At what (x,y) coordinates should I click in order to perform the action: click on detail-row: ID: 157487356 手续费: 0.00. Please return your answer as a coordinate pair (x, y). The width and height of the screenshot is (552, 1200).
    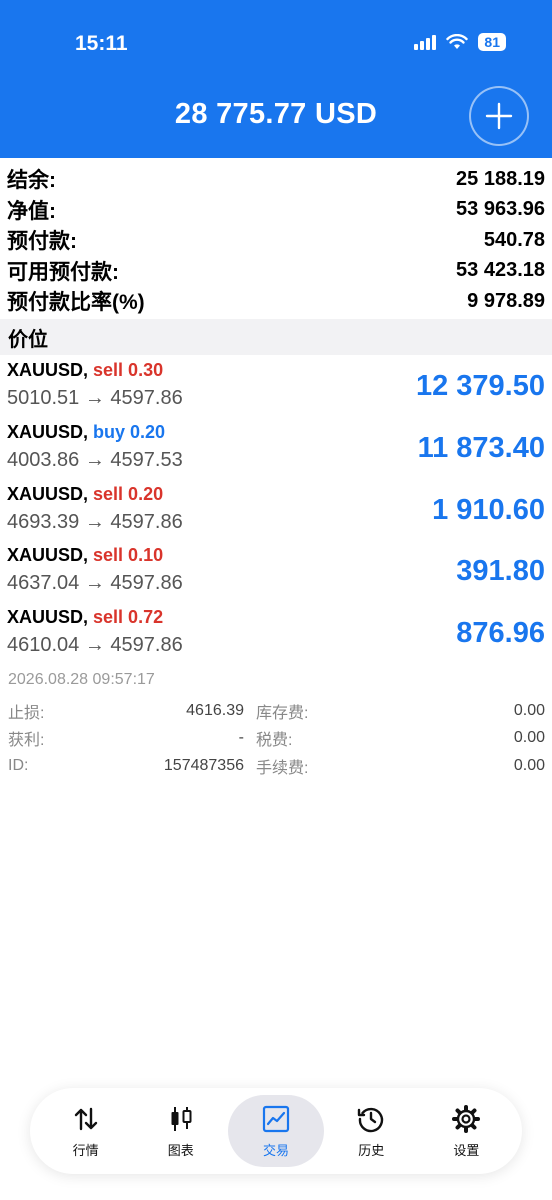
    Looking at the image, I should click on (276, 766).